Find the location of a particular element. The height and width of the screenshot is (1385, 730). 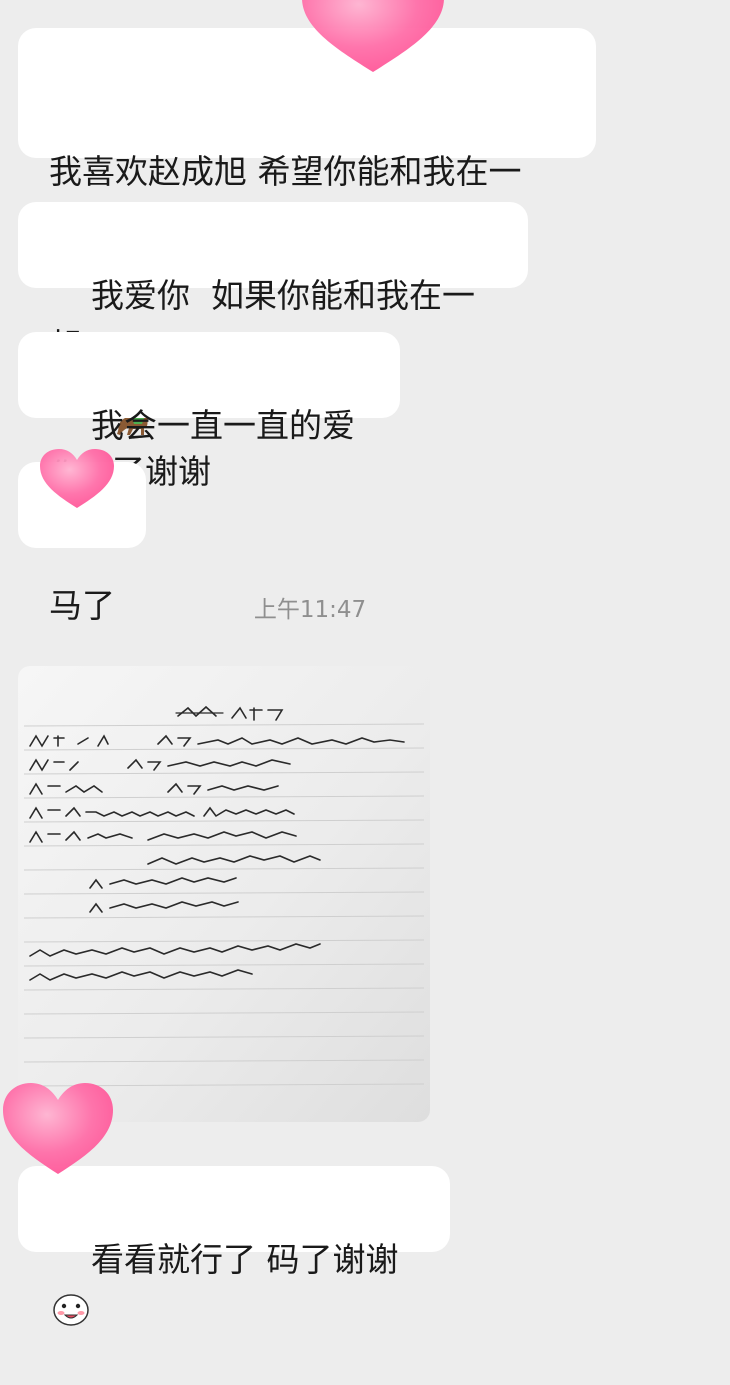

message-bubble-5: 看看就行了 码了谢谢 is located at coordinates (234, 1246).